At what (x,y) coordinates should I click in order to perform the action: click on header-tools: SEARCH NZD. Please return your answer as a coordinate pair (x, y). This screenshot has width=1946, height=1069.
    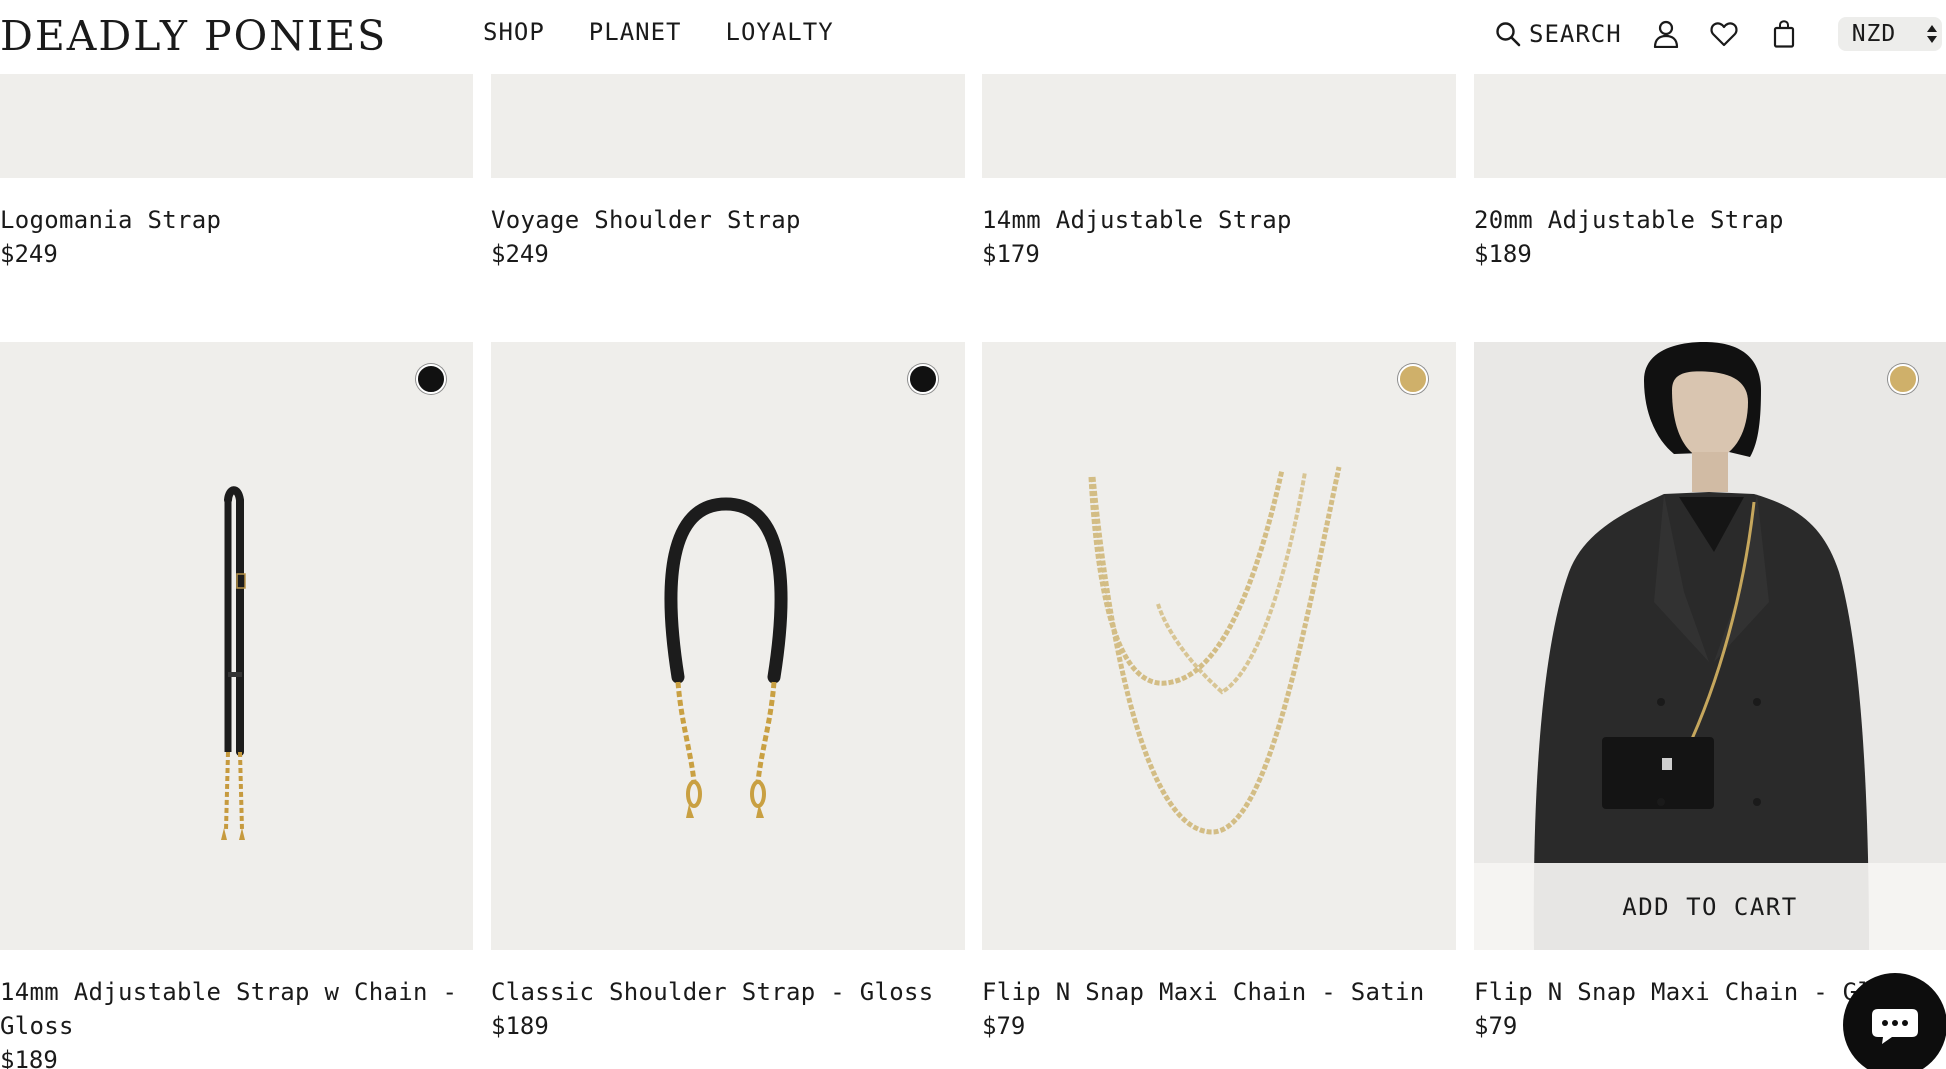
    Looking at the image, I should click on (1718, 34).